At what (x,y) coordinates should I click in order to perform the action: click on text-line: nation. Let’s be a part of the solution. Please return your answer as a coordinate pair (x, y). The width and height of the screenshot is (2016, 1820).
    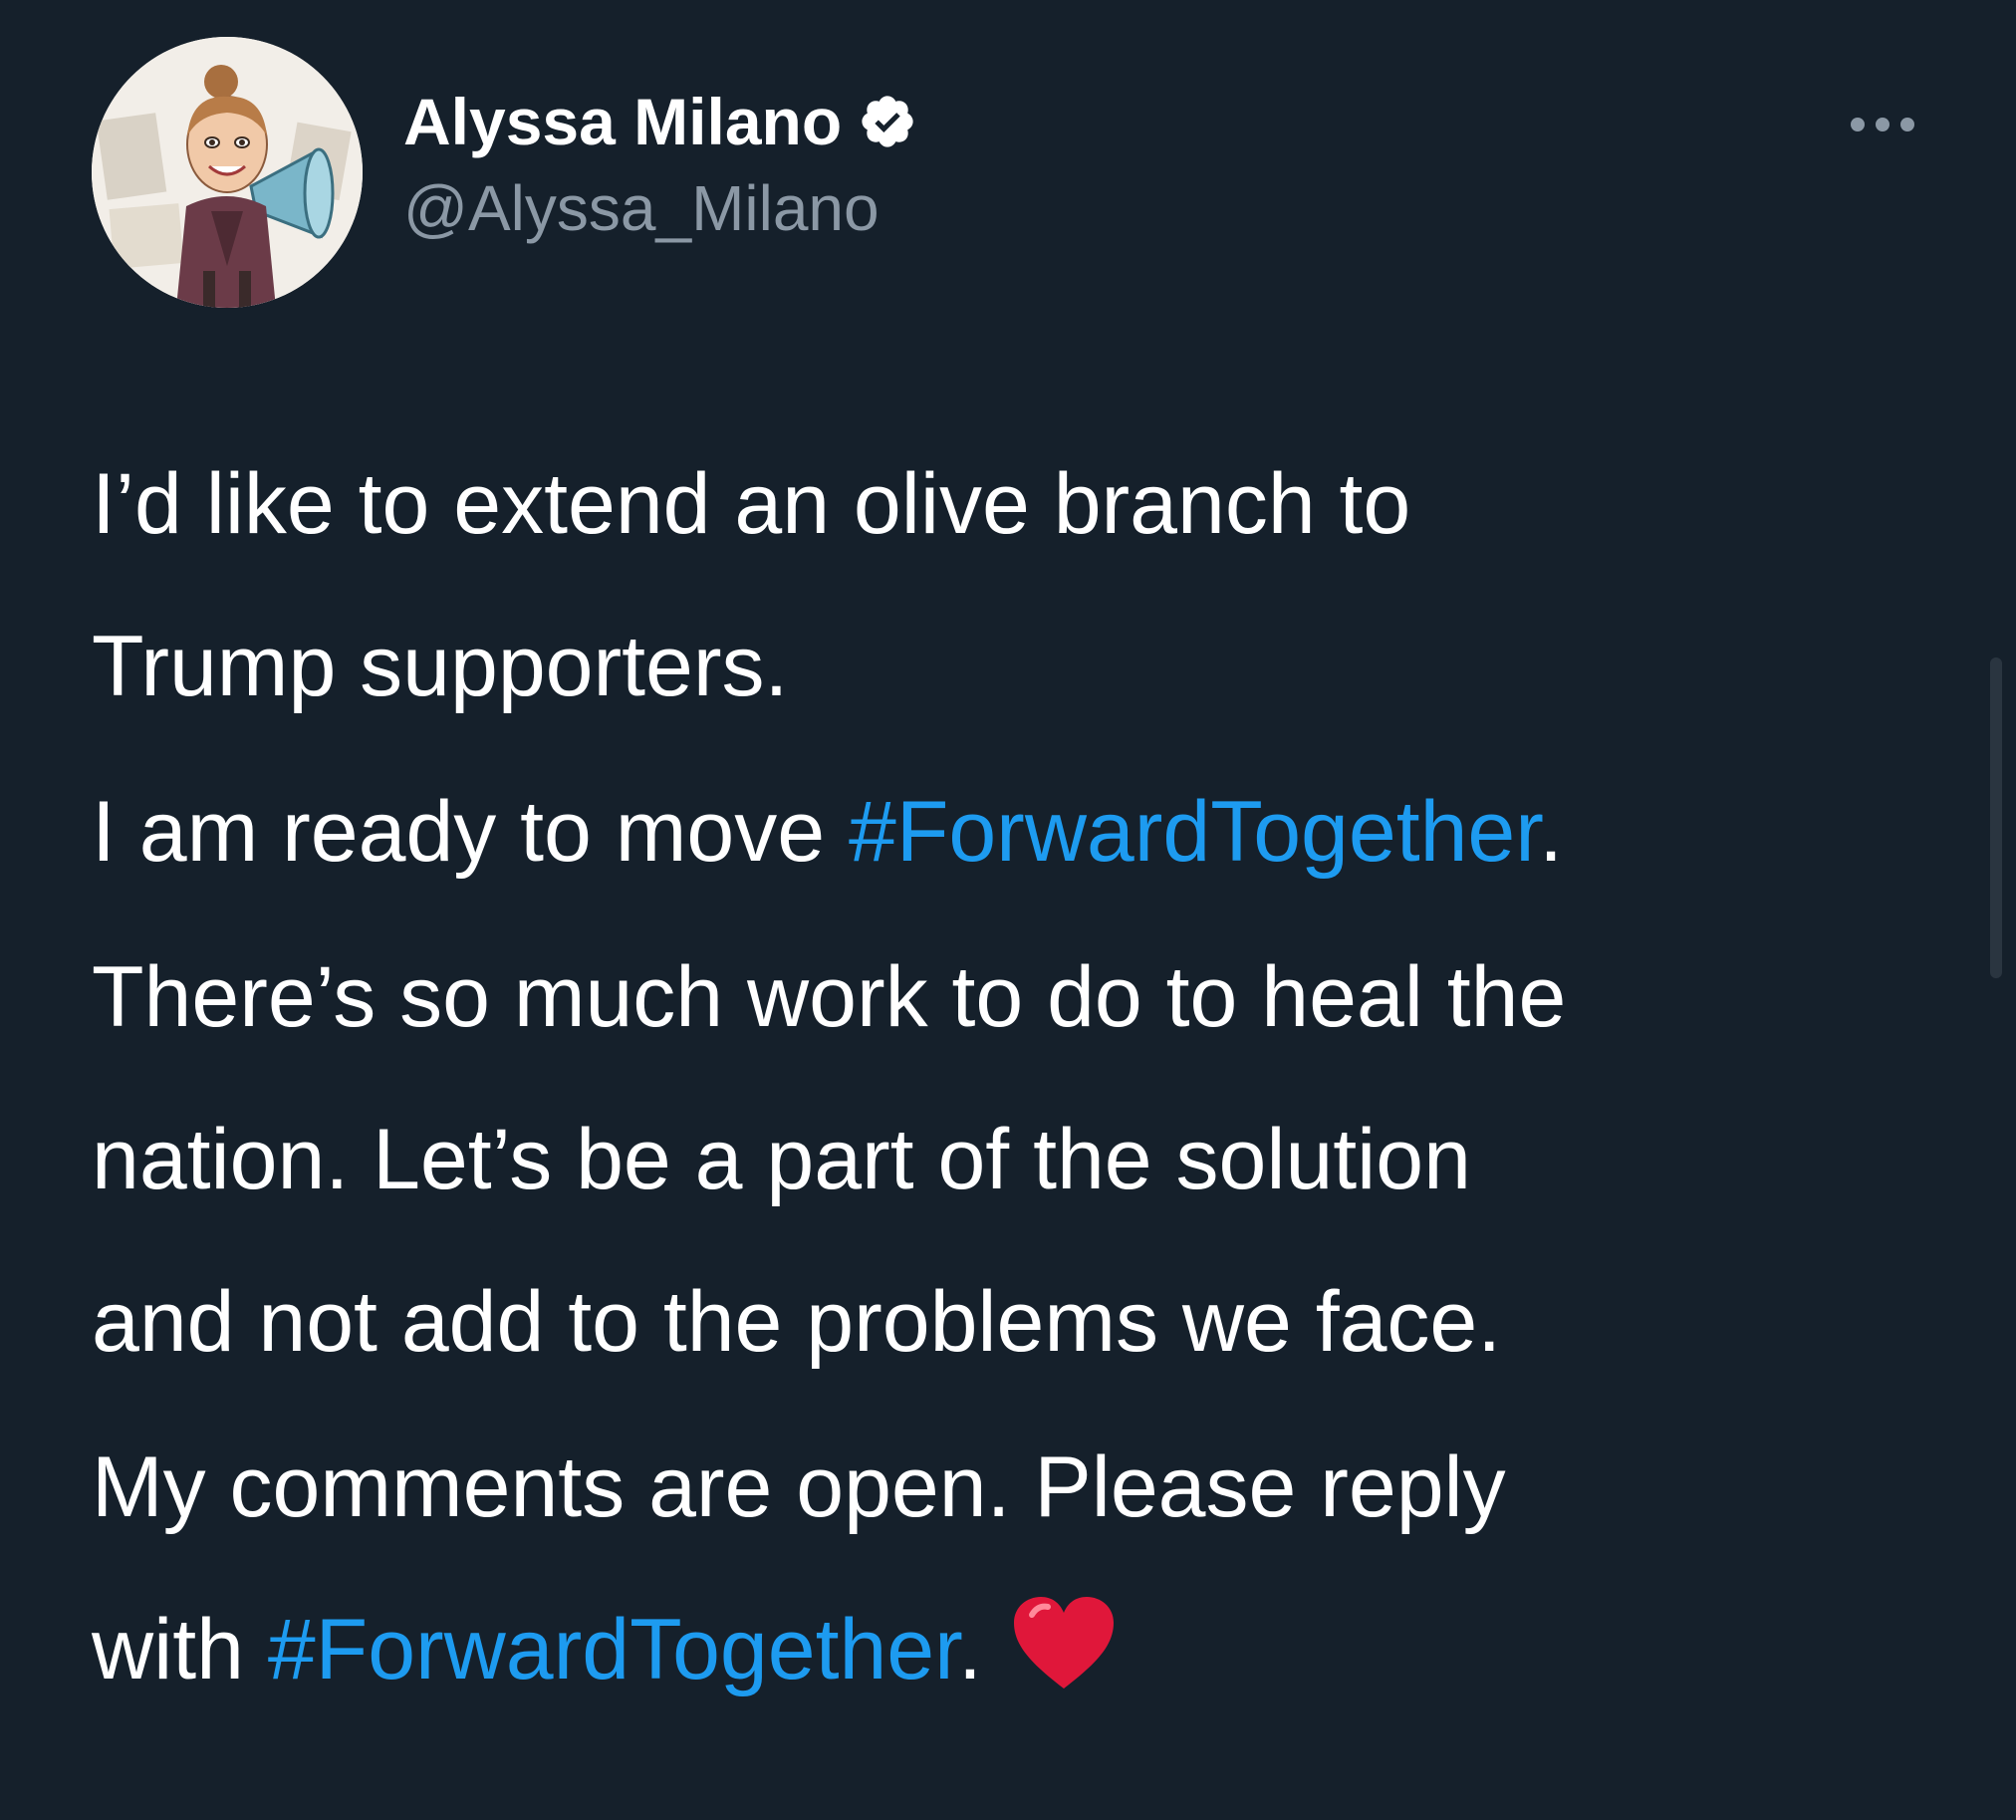
    Looking at the image, I should click on (781, 1159).